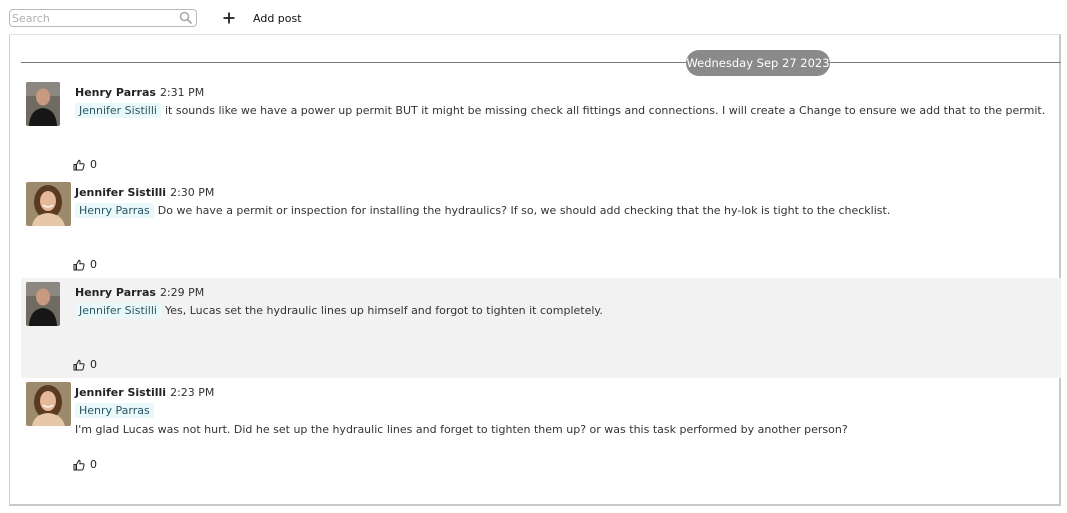 The height and width of the screenshot is (513, 1067). What do you see at coordinates (186, 18) in the screenshot?
I see `search-icon` at bounding box center [186, 18].